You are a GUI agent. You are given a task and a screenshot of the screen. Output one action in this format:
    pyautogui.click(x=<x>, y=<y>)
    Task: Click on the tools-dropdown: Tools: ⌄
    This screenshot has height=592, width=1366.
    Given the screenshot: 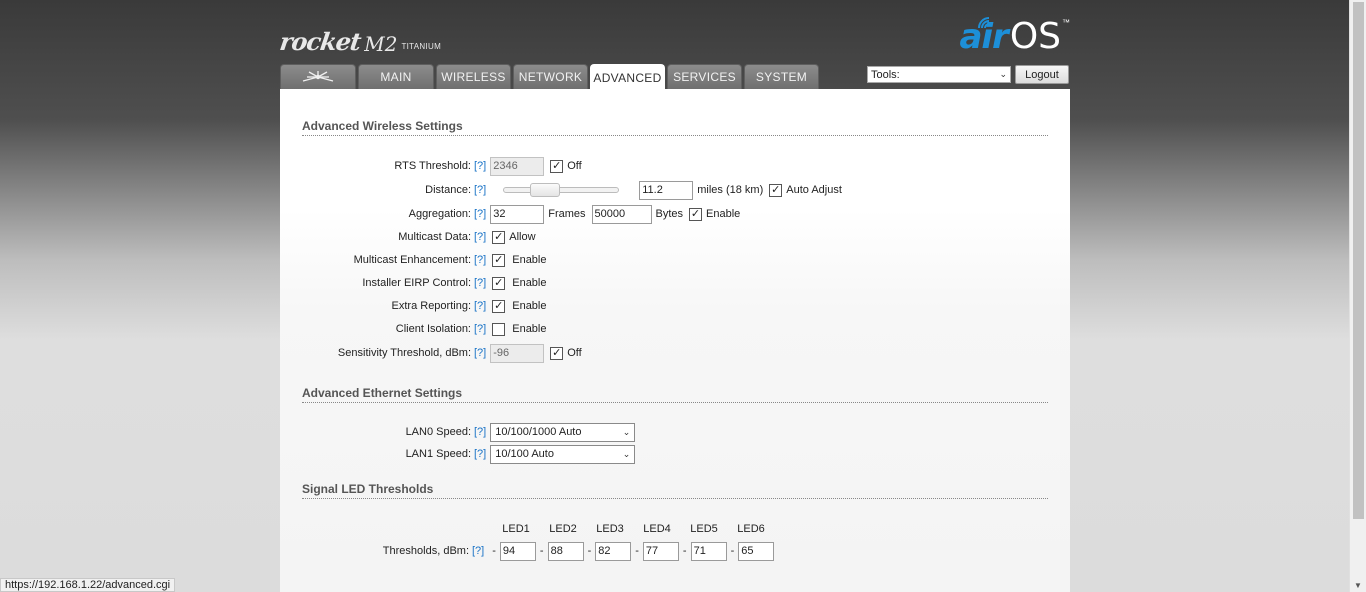 What is the action you would take?
    pyautogui.click(x=939, y=74)
    